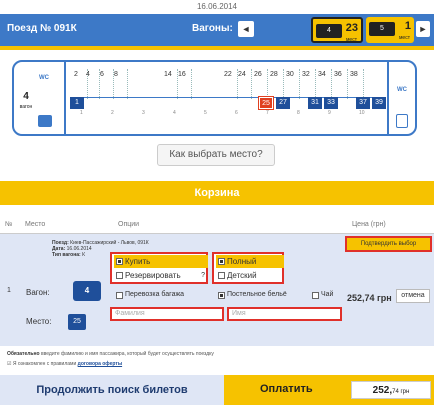  What do you see at coordinates (66, 255) in the screenshot?
I see `type-info-label: Тип вагона:` at bounding box center [66, 255].